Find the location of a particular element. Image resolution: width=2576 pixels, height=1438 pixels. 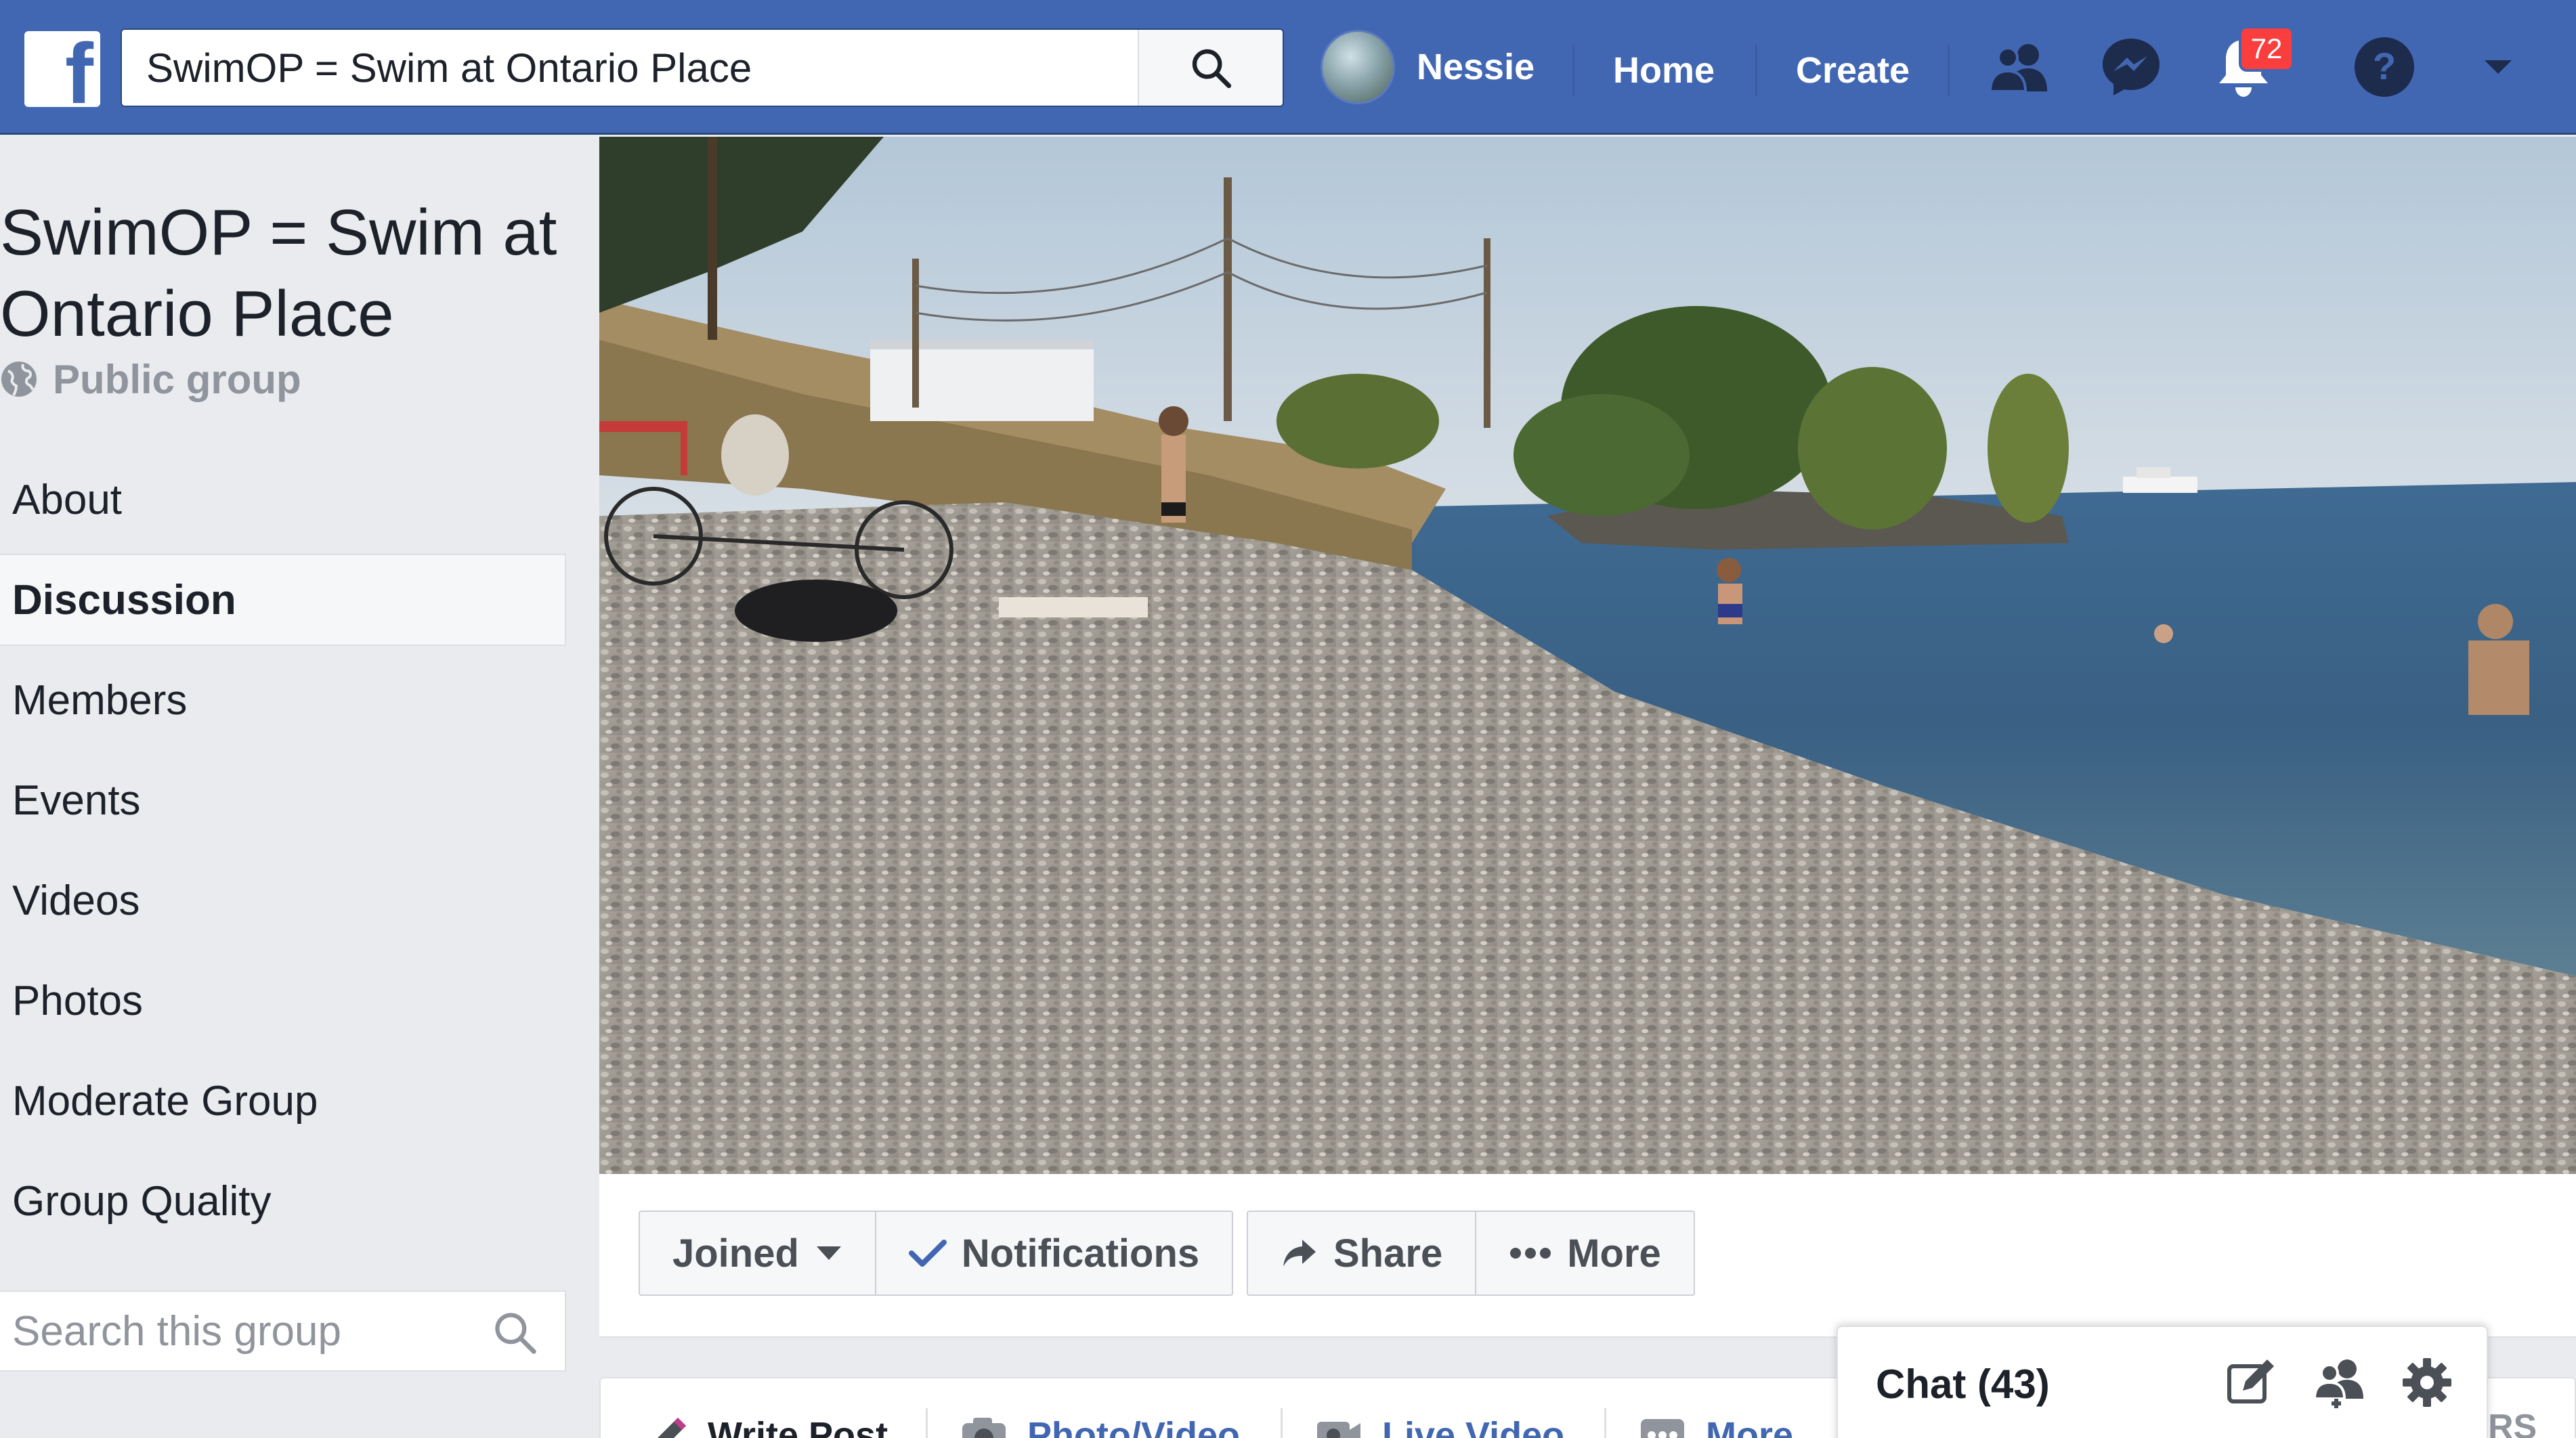

checkmark-icon is located at coordinates (927, 1253).